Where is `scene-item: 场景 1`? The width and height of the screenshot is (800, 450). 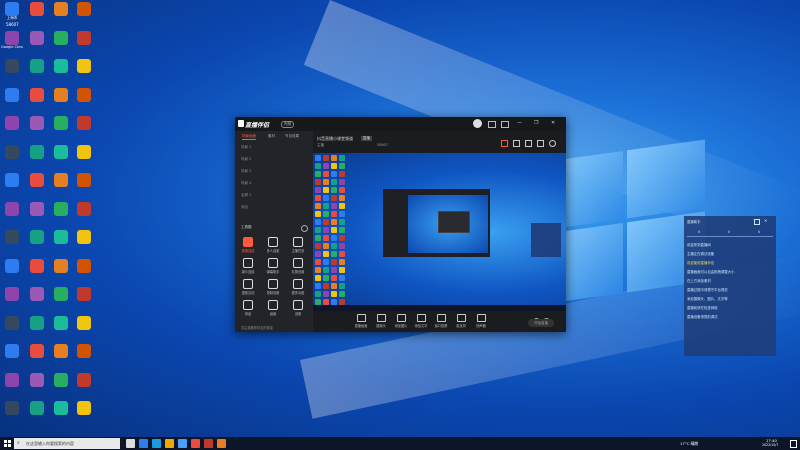 scene-item: 场景 1 is located at coordinates (246, 147).